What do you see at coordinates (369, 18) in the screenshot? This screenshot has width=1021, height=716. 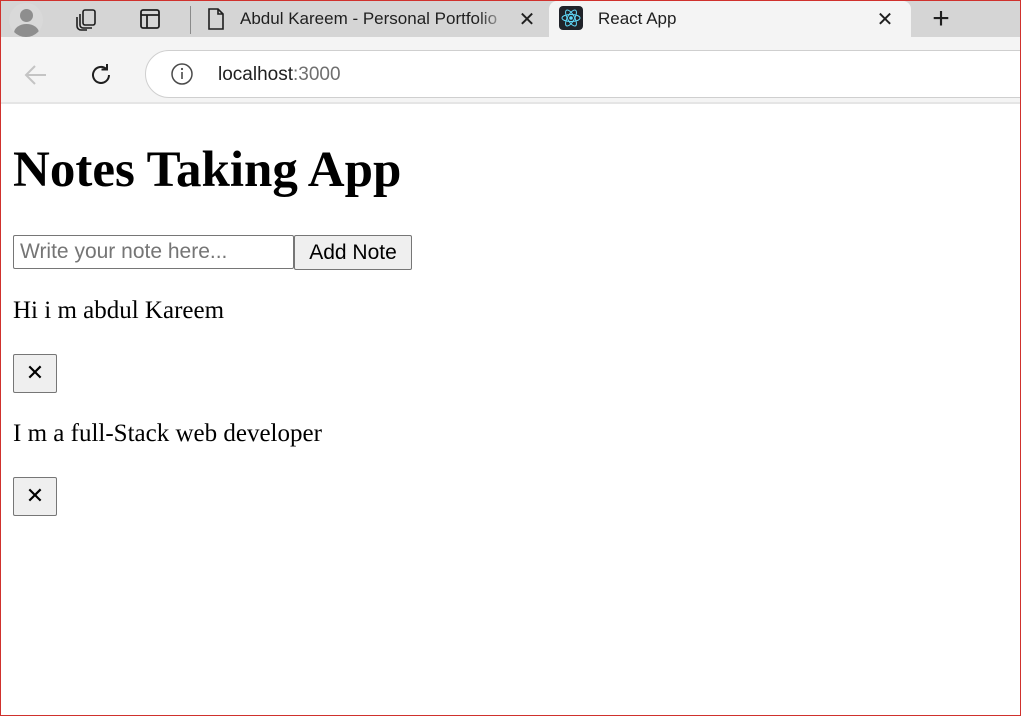 I see `tab-title: Abdul Kareem - Personal Portfolio` at bounding box center [369, 18].